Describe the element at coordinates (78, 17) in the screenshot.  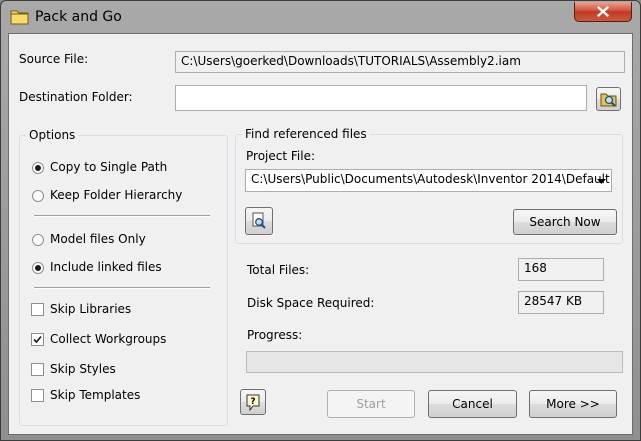
I see `window-title: Pack and Go` at that location.